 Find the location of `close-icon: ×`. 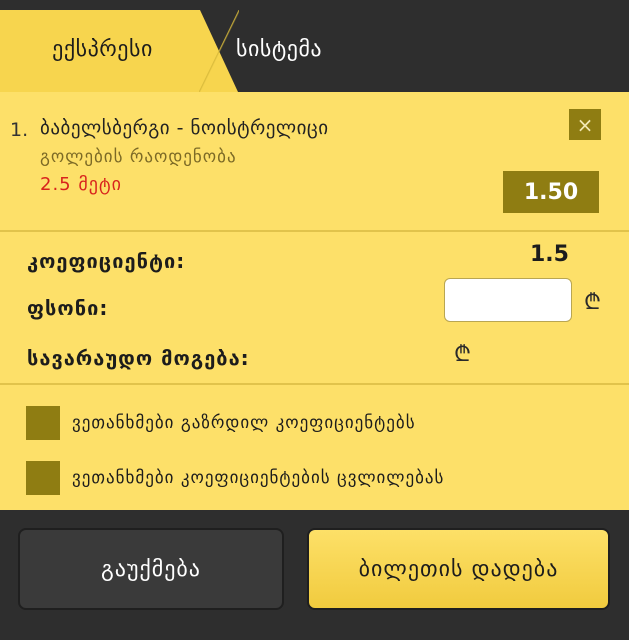

close-icon: × is located at coordinates (585, 124).